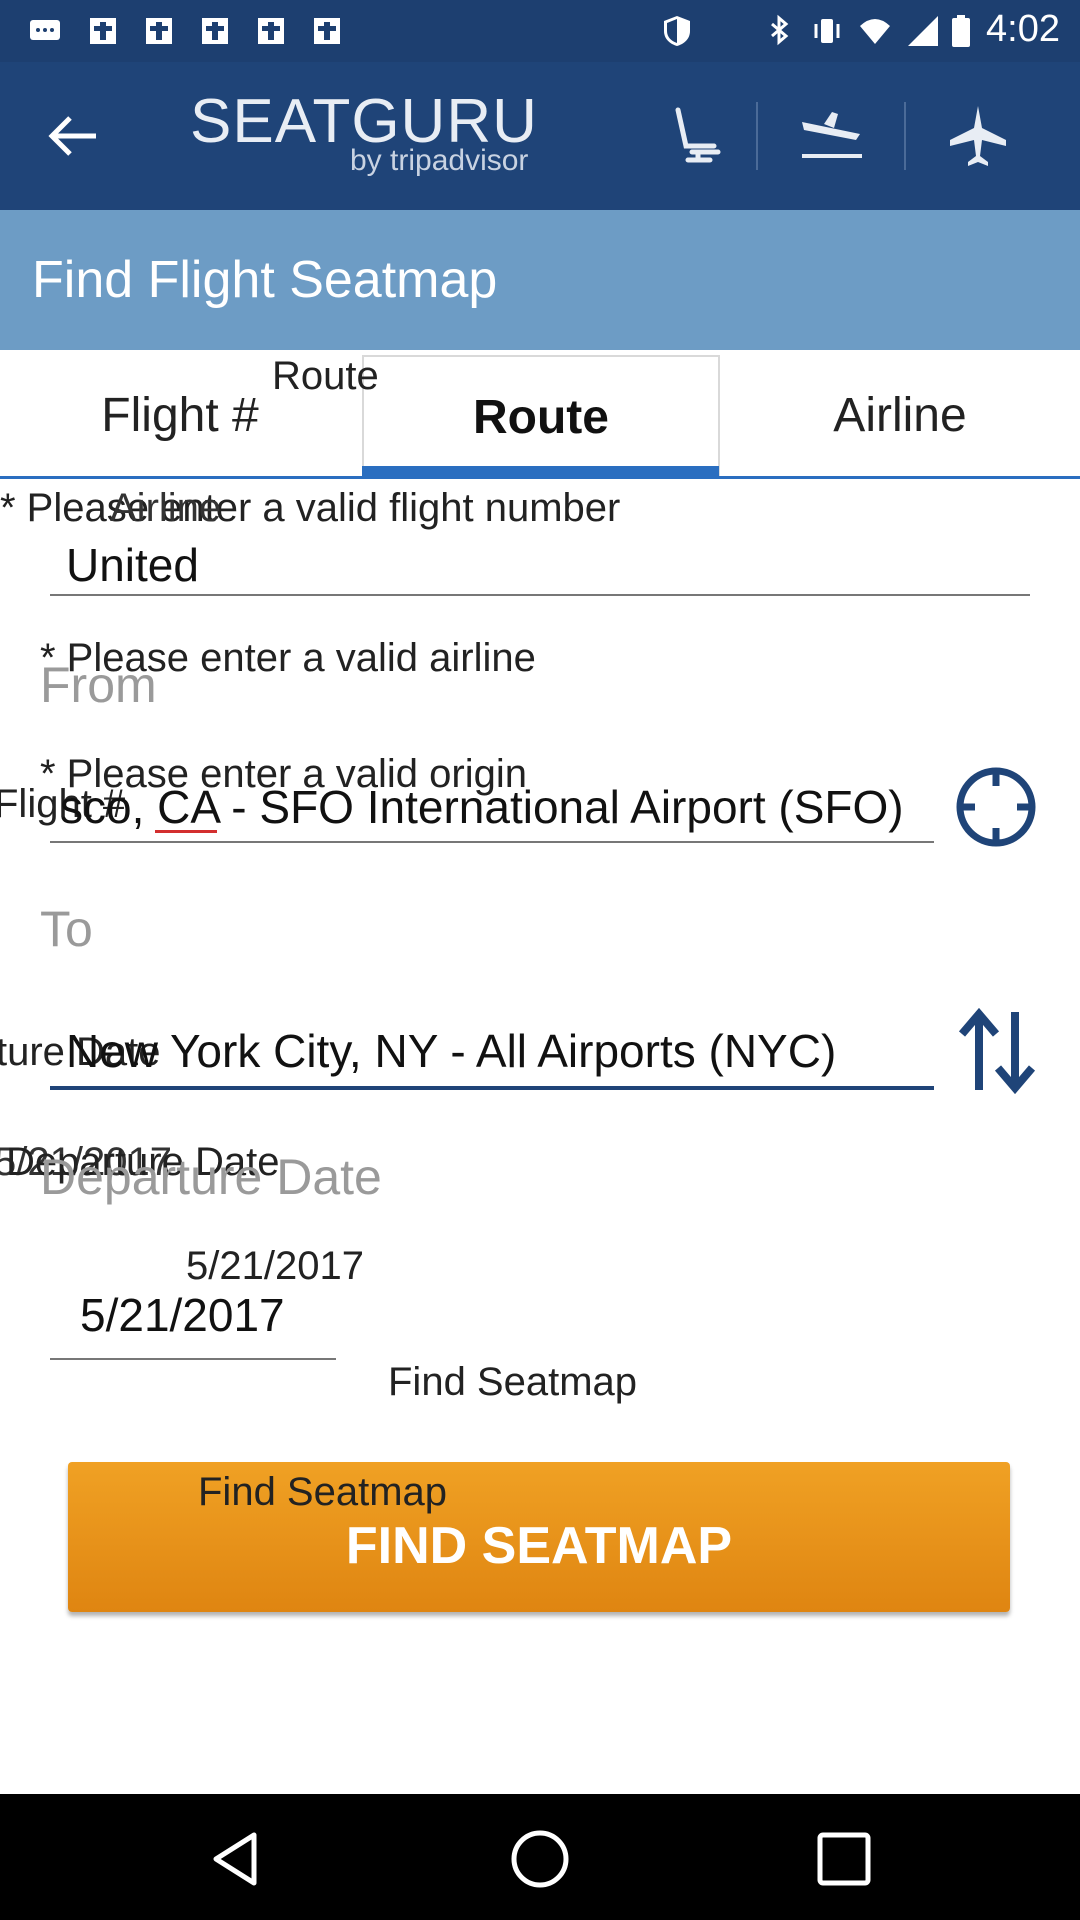  I want to click on airline-input: United, so click(132, 565).